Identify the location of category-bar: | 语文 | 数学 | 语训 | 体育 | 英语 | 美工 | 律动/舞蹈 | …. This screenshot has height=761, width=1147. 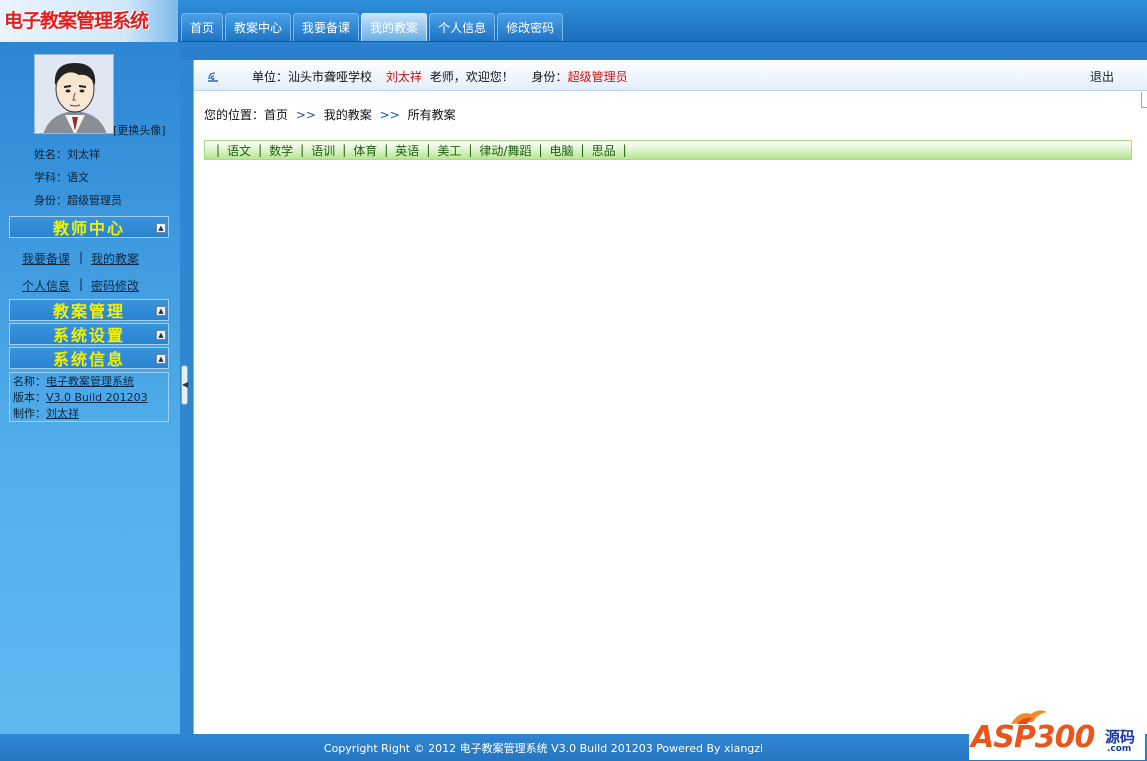
(668, 150).